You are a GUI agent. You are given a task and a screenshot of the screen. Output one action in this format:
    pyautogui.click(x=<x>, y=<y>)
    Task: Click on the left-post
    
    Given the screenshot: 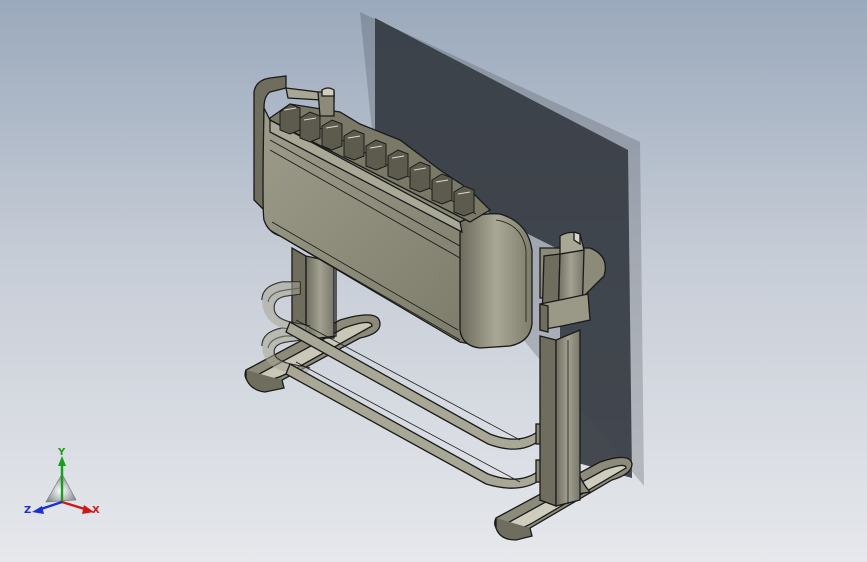 What is the action you would take?
    pyautogui.click(x=326, y=102)
    